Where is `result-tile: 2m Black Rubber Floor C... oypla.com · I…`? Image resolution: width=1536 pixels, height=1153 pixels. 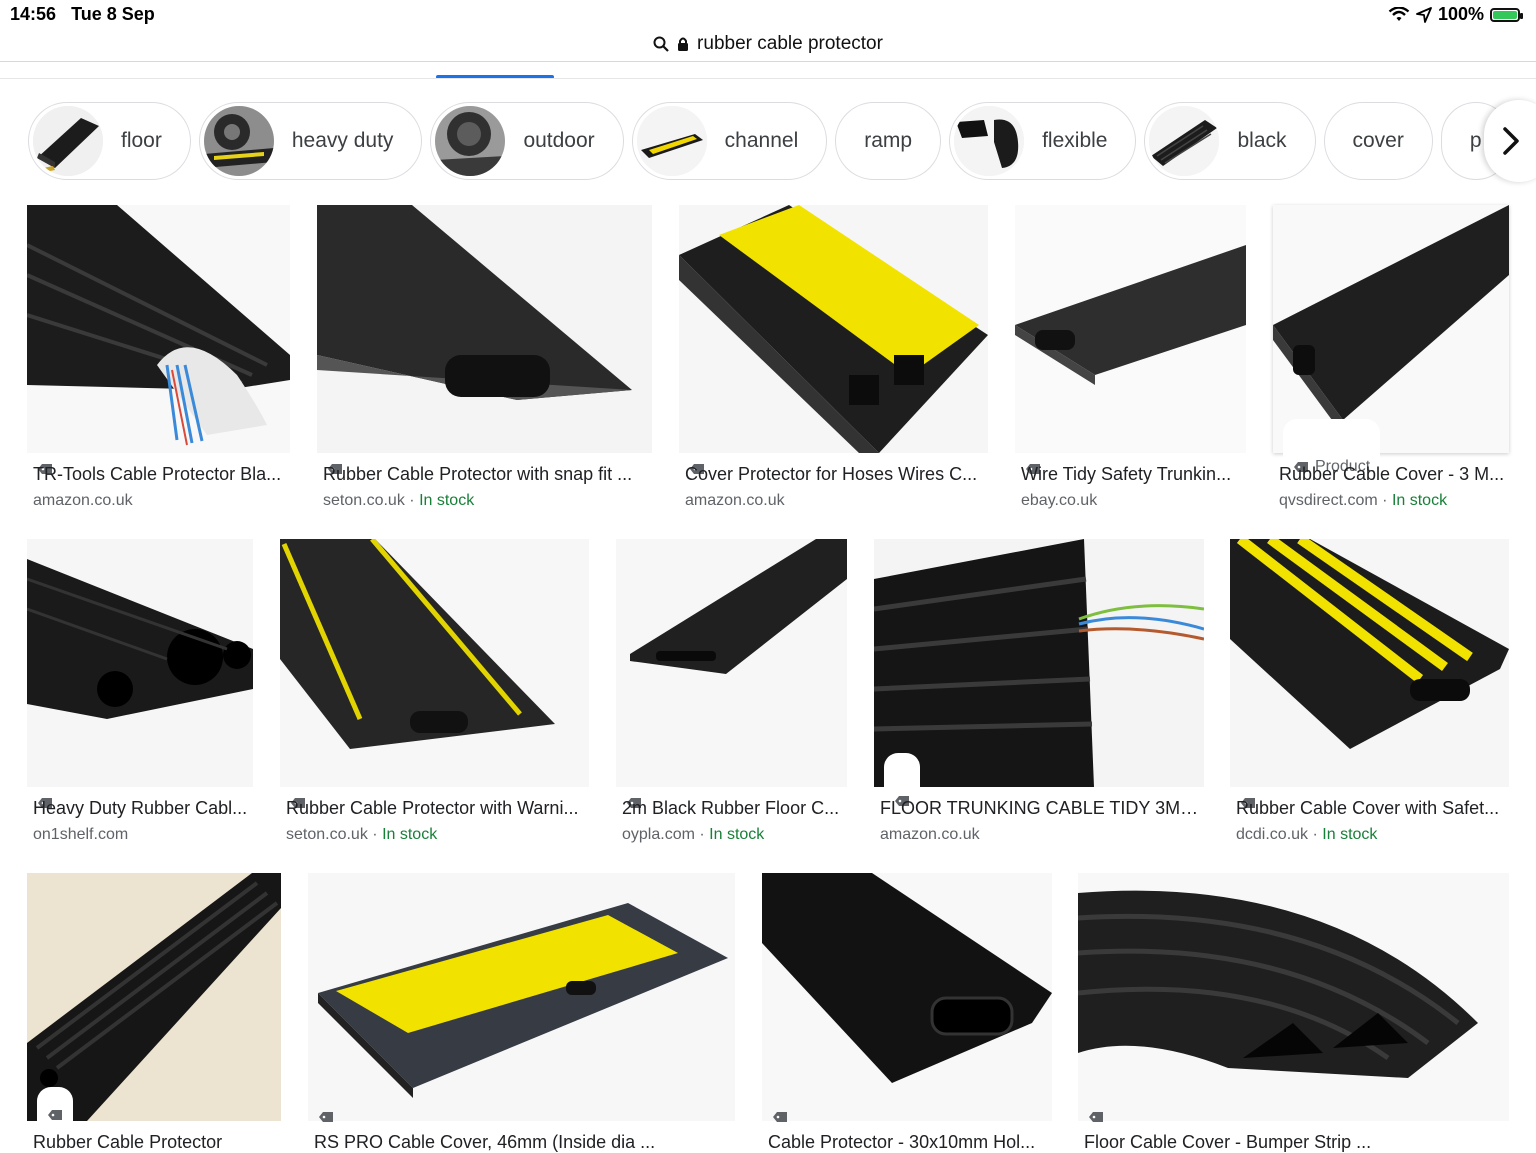 result-tile: 2m Black Rubber Floor C... oypla.com · I… is located at coordinates (731, 699).